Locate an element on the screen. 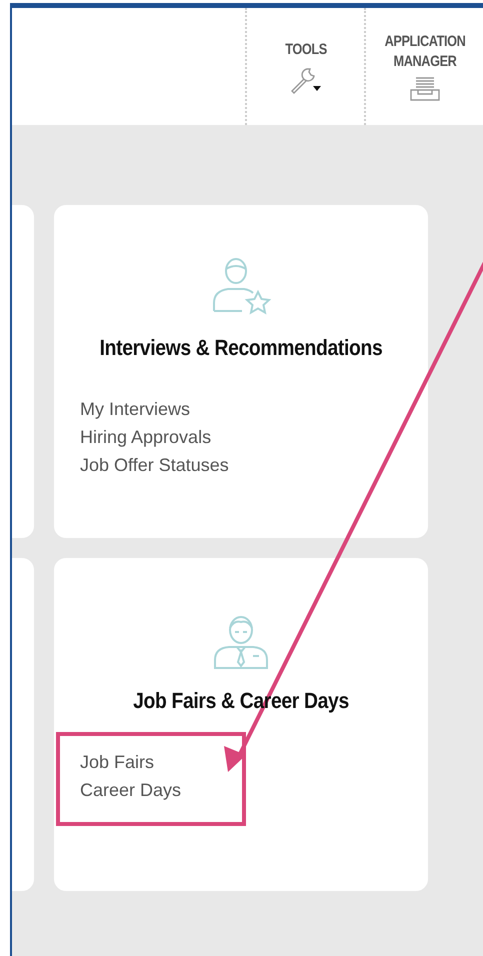 The height and width of the screenshot is (956, 483). card-link: My Interviews is located at coordinates (135, 409).